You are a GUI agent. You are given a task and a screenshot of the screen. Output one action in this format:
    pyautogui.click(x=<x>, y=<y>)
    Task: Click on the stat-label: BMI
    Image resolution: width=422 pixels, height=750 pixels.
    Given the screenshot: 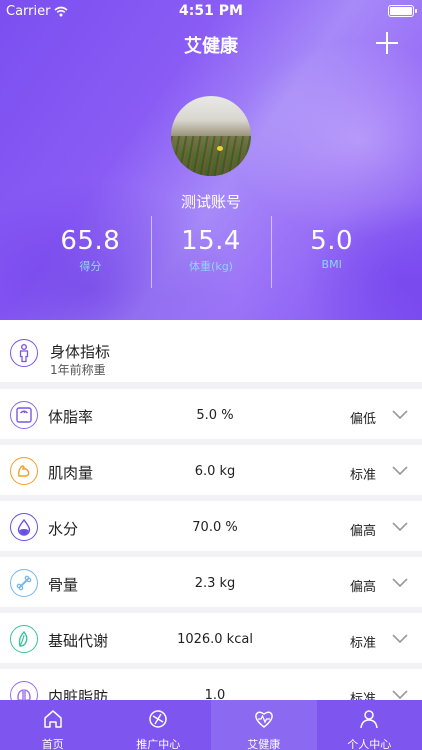 What is the action you would take?
    pyautogui.click(x=331, y=264)
    